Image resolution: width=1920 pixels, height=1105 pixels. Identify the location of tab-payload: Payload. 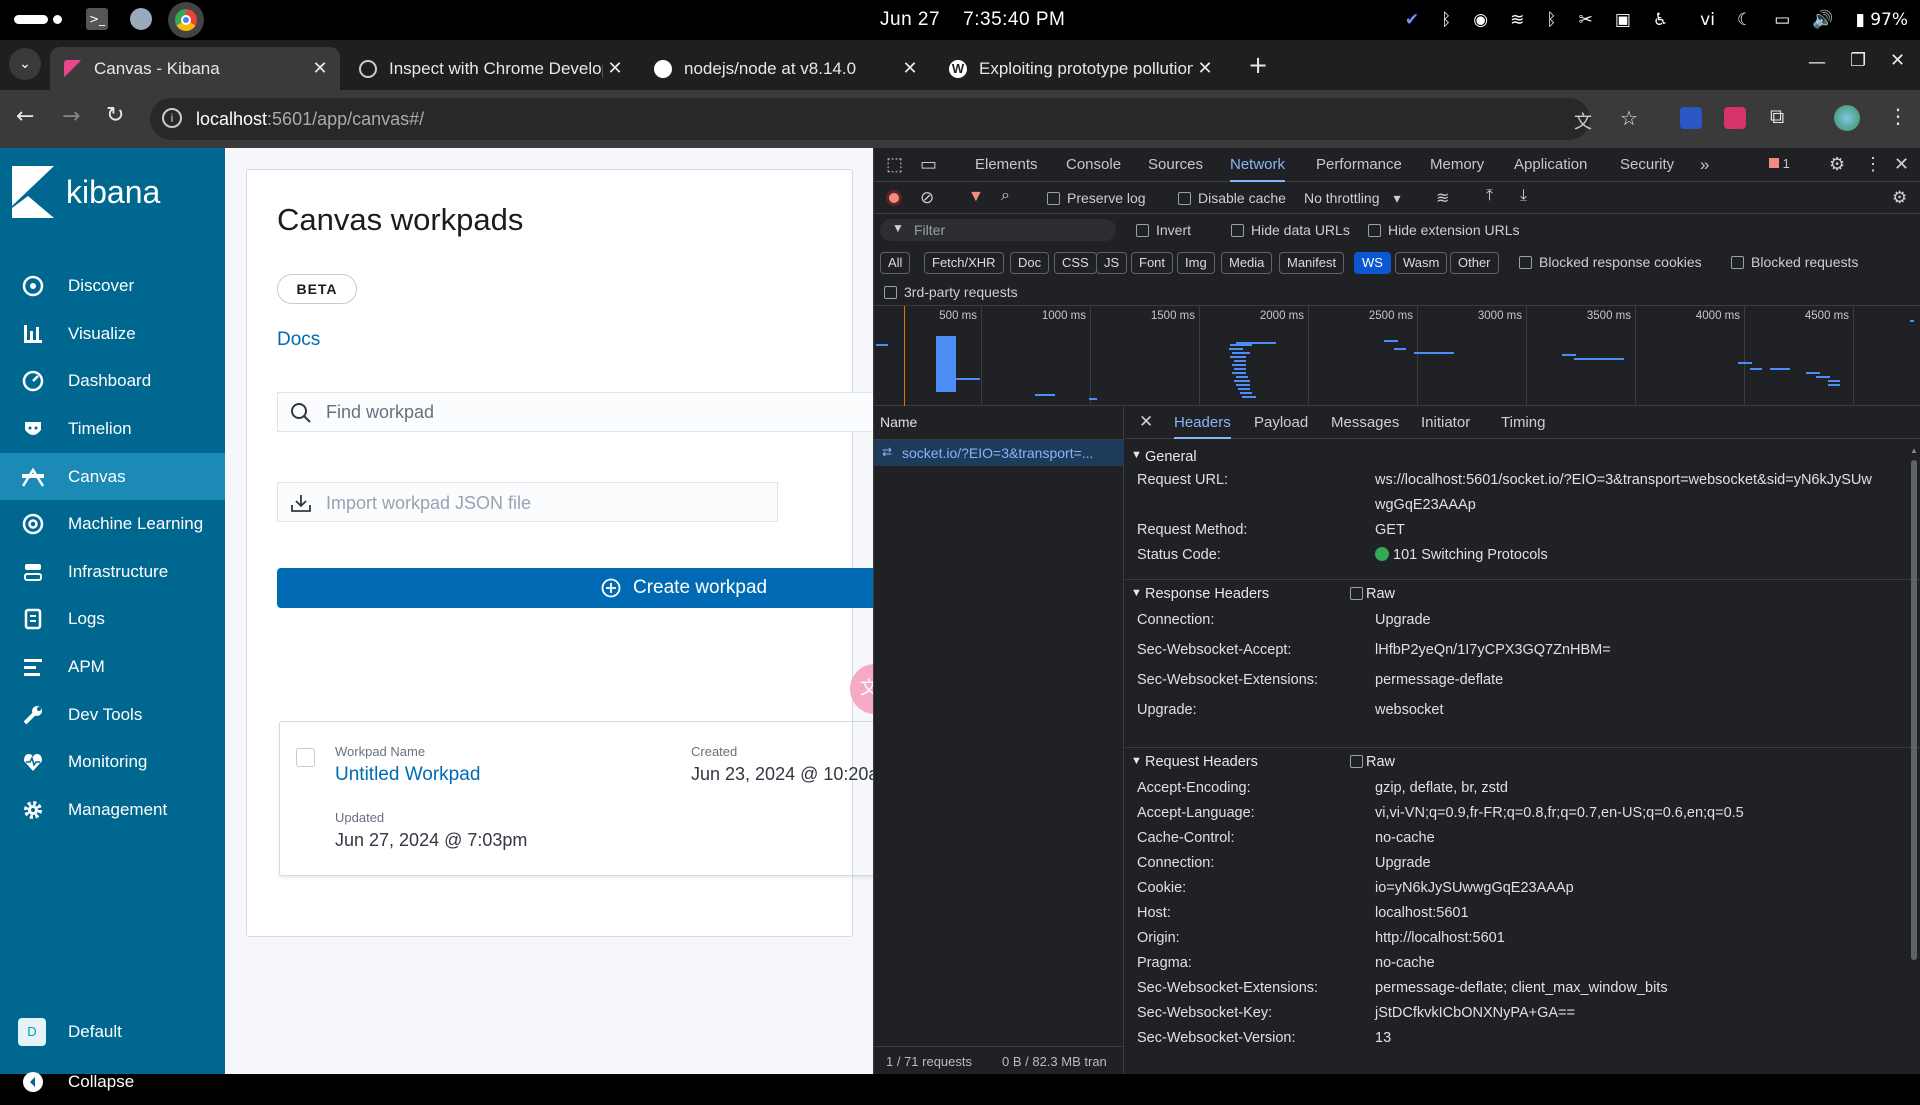
(1281, 422).